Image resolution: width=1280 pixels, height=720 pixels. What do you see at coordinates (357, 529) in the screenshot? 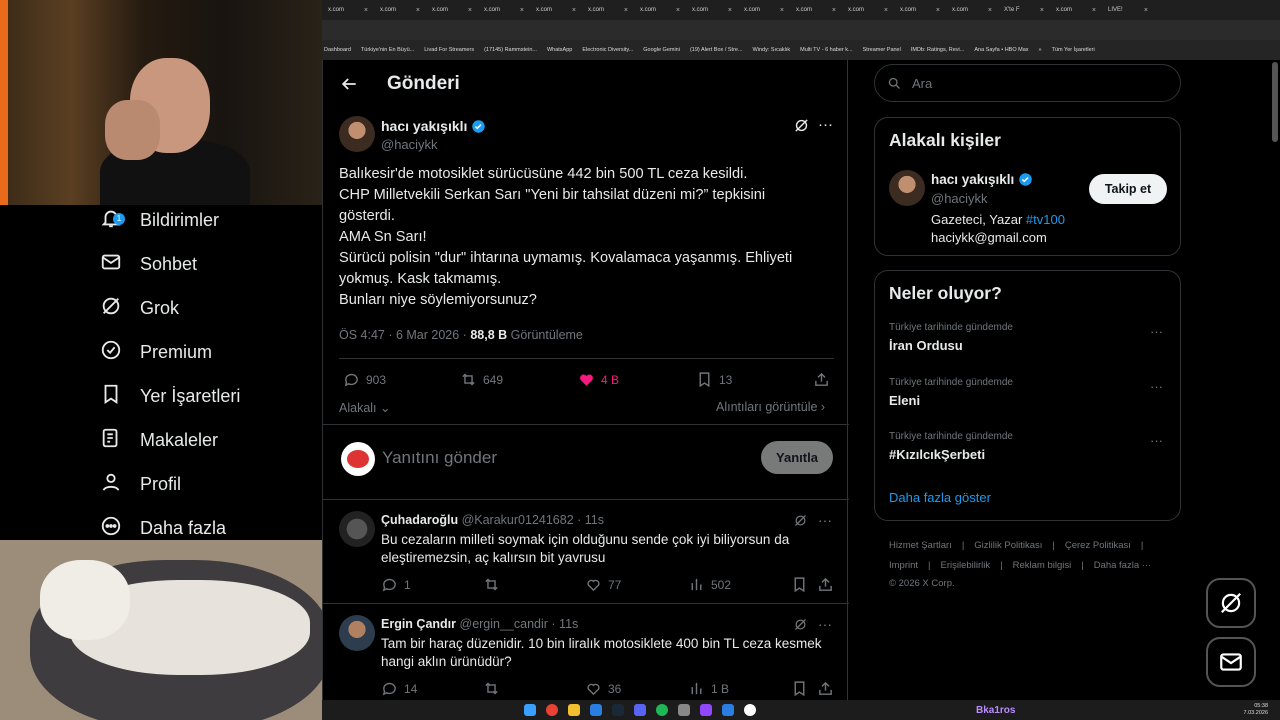
I see `reply-avatar` at bounding box center [357, 529].